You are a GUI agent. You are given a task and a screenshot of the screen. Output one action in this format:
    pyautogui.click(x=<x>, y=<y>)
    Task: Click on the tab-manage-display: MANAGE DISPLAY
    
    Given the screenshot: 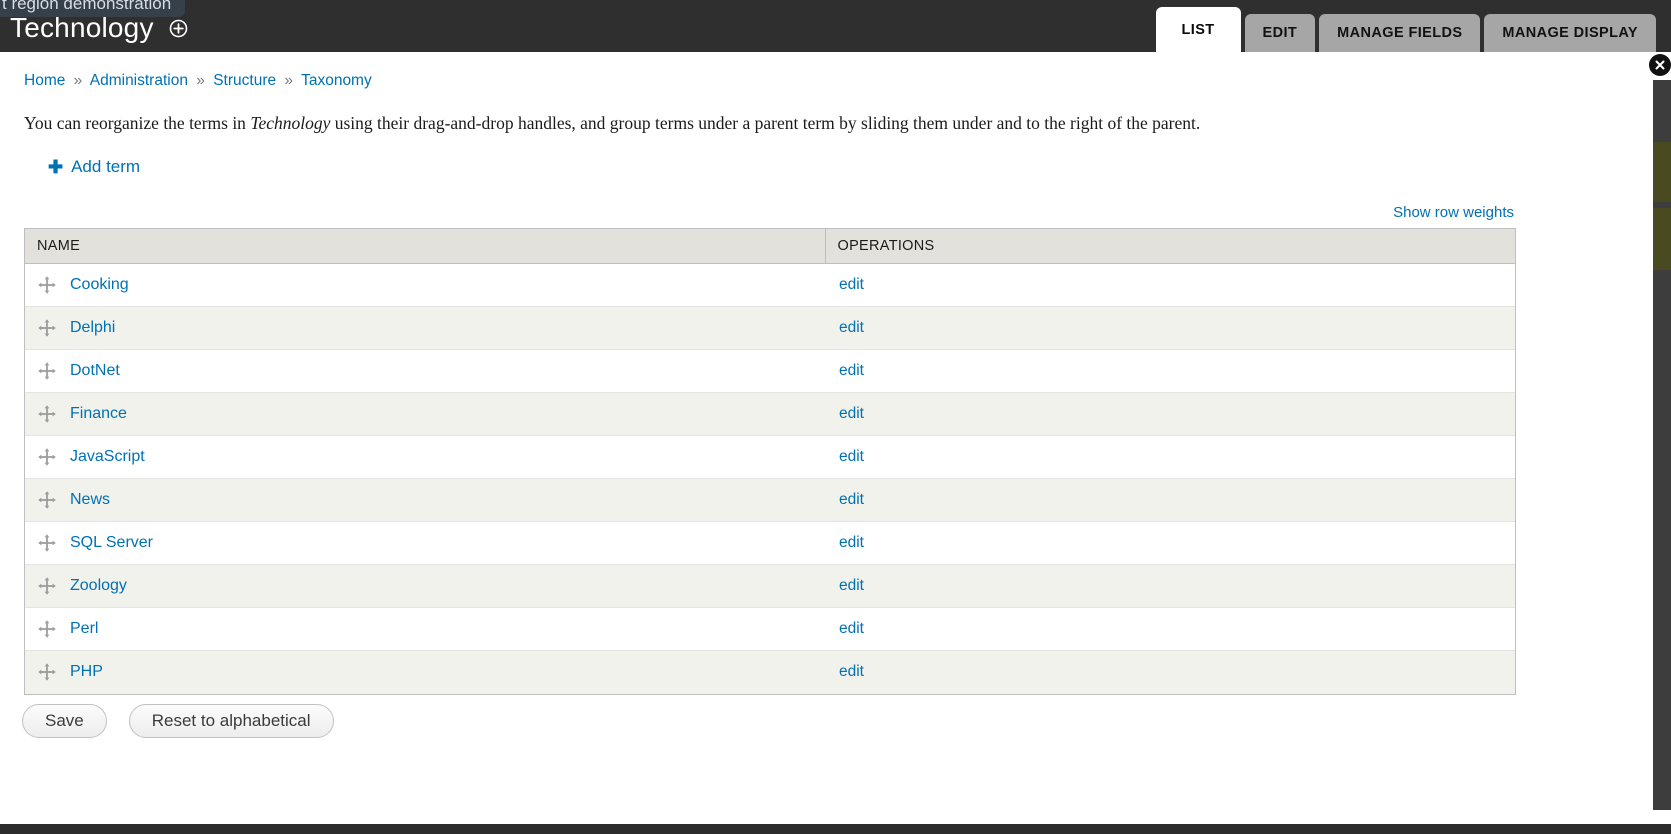 What is the action you would take?
    pyautogui.click(x=1570, y=33)
    